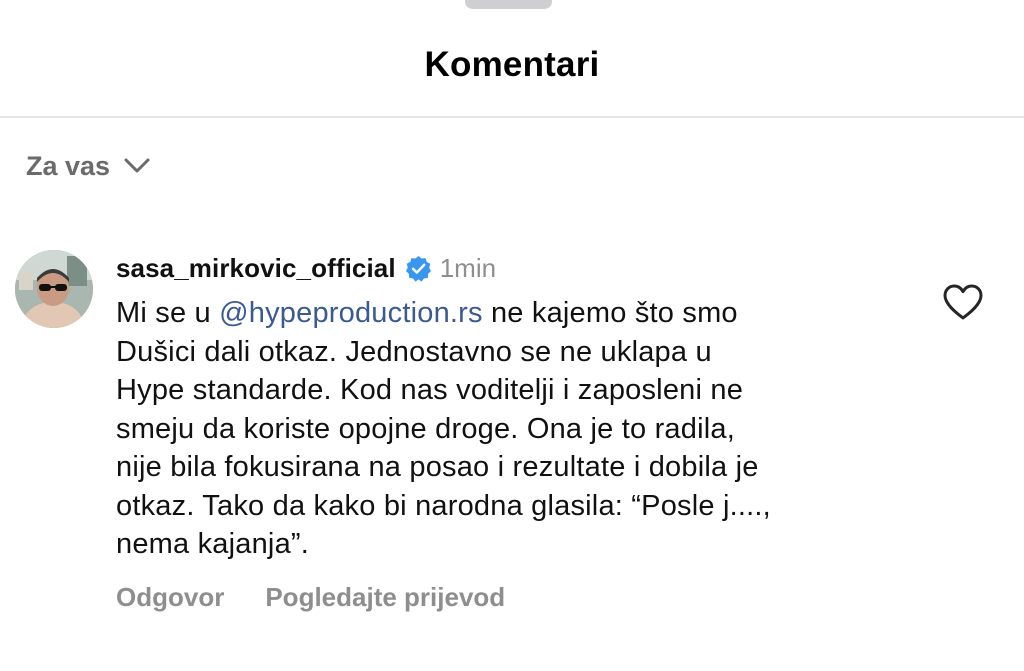  Describe the element at coordinates (506, 268) in the screenshot. I see `comment-header: sasa_mirkovic_official 1min` at that location.